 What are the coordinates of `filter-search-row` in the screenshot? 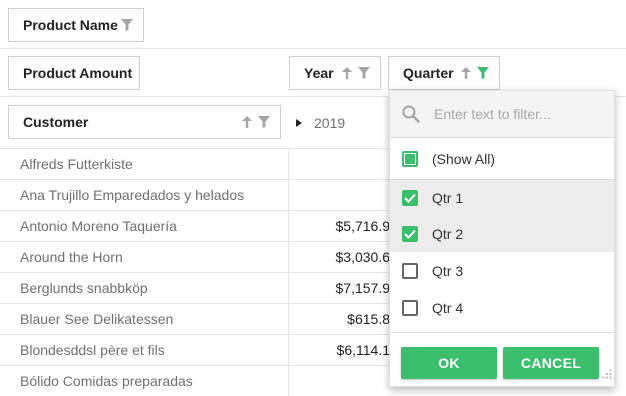 It's located at (502, 114).